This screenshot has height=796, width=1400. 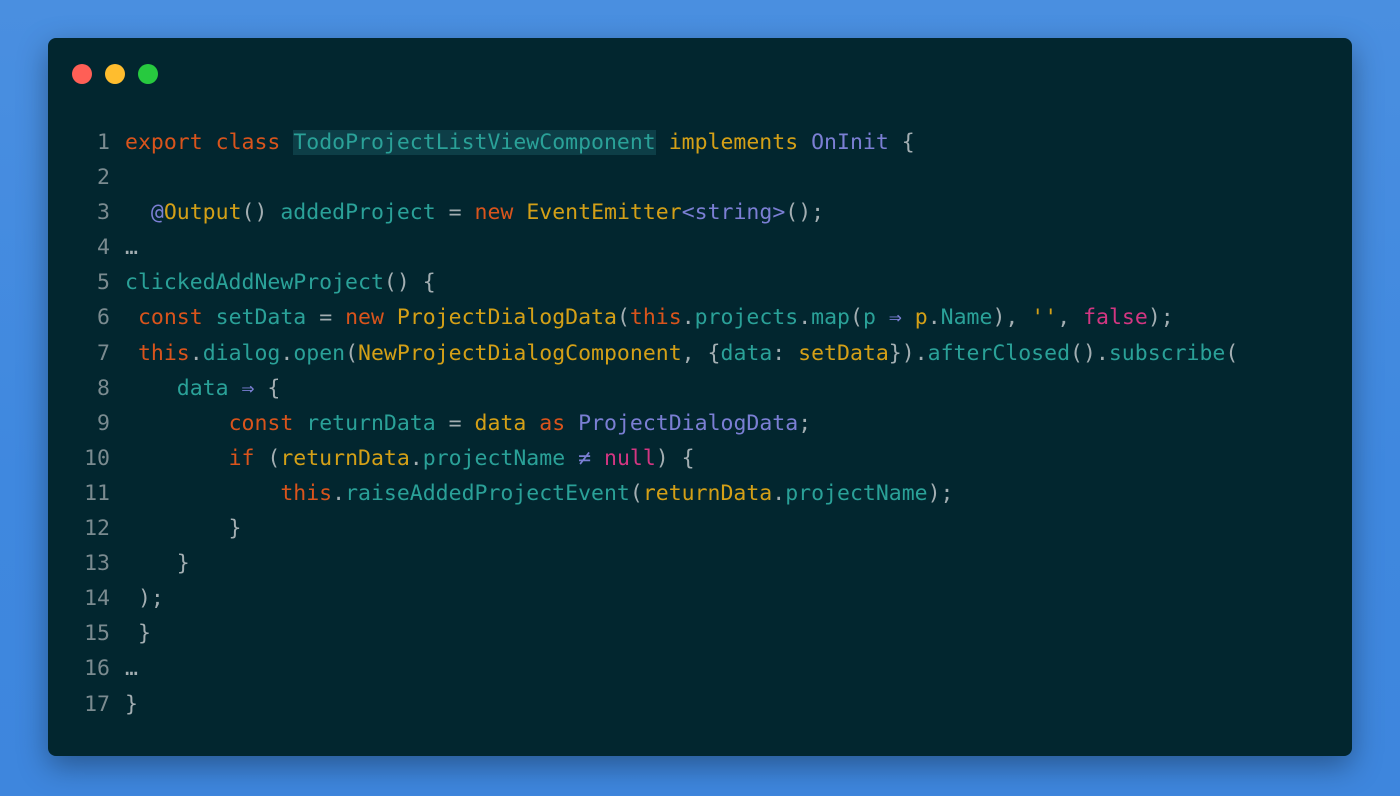 What do you see at coordinates (850, 142) in the screenshot?
I see `code-token: OnInit` at bounding box center [850, 142].